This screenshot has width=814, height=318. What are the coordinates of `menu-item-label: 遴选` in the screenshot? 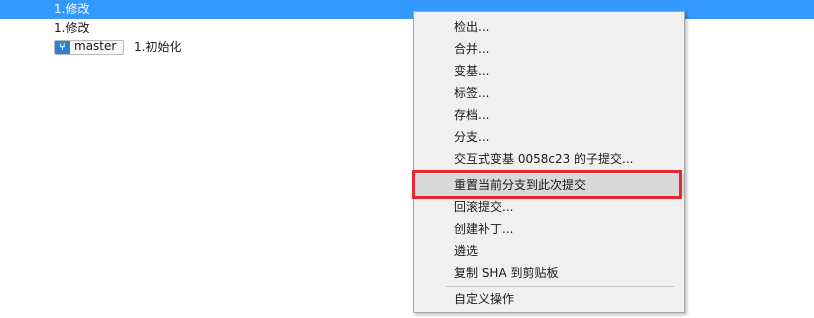 It's located at (466, 251).